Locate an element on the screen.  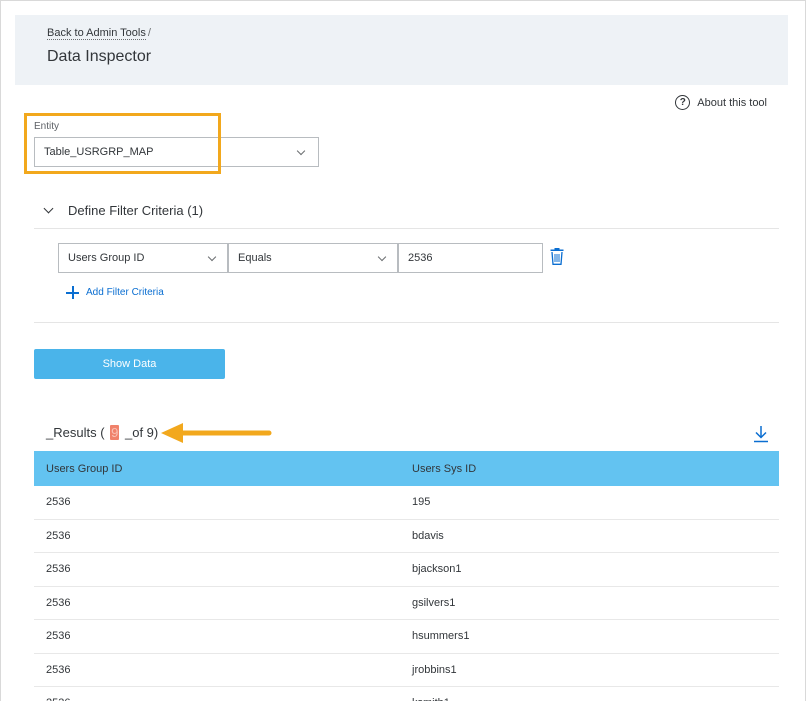
page-title: Data Inspector is located at coordinates (99, 56).